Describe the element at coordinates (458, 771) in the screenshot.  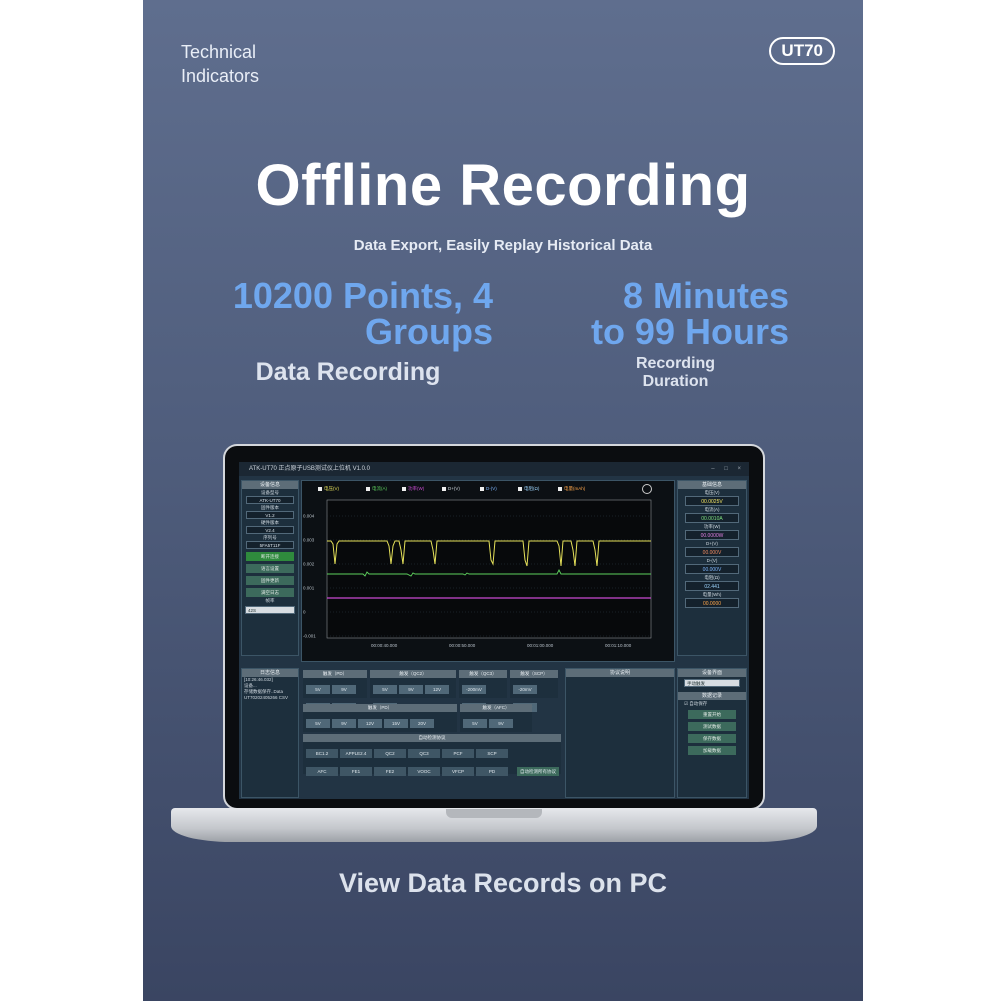
I see `protocol-button: VFCP` at that location.